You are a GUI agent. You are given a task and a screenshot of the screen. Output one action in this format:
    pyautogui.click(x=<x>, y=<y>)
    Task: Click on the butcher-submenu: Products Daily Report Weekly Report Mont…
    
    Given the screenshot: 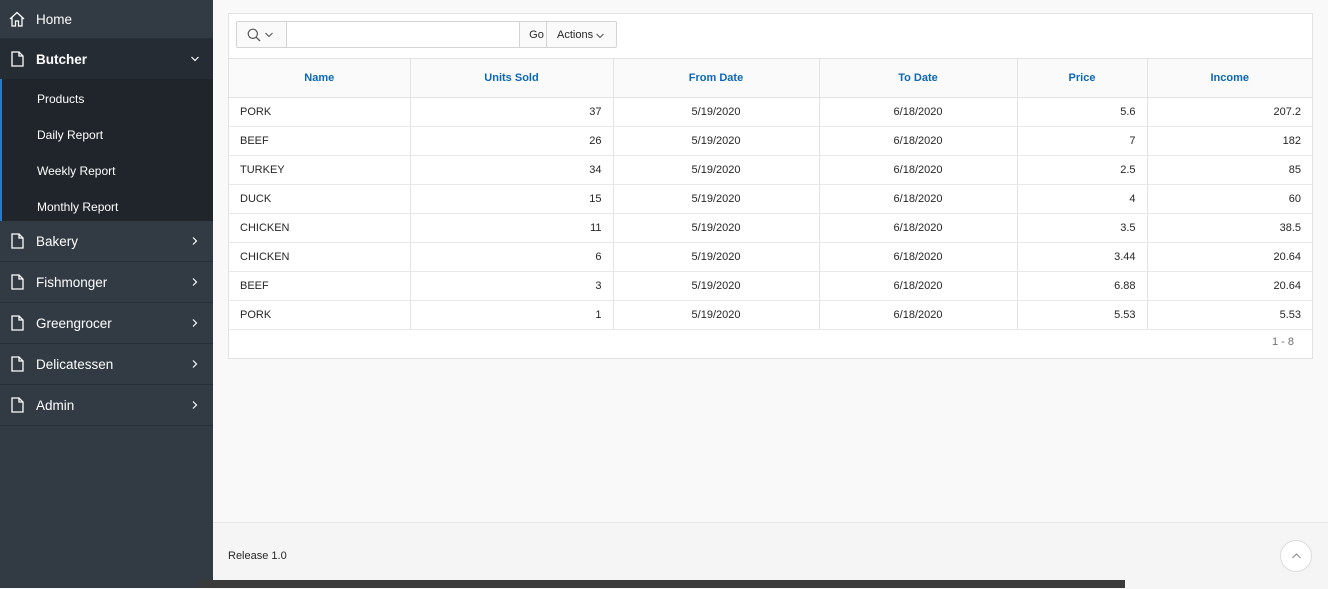 What is the action you would take?
    pyautogui.click(x=106, y=150)
    